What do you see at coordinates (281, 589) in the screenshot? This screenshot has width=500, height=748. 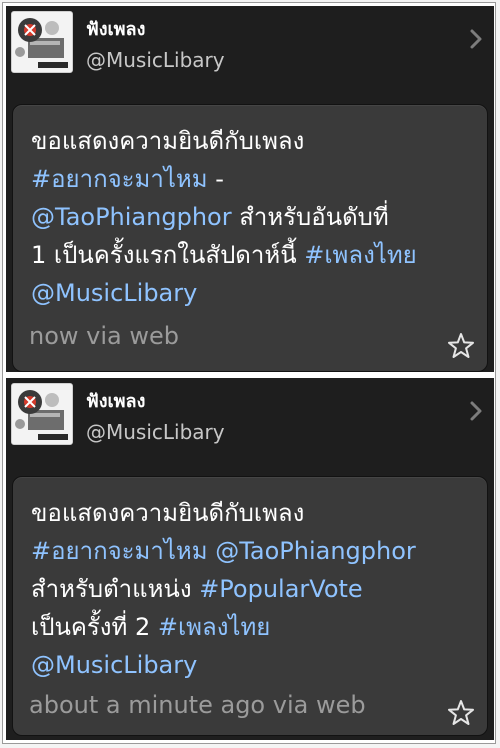 I see `hashtag-link: #PopularVote` at bounding box center [281, 589].